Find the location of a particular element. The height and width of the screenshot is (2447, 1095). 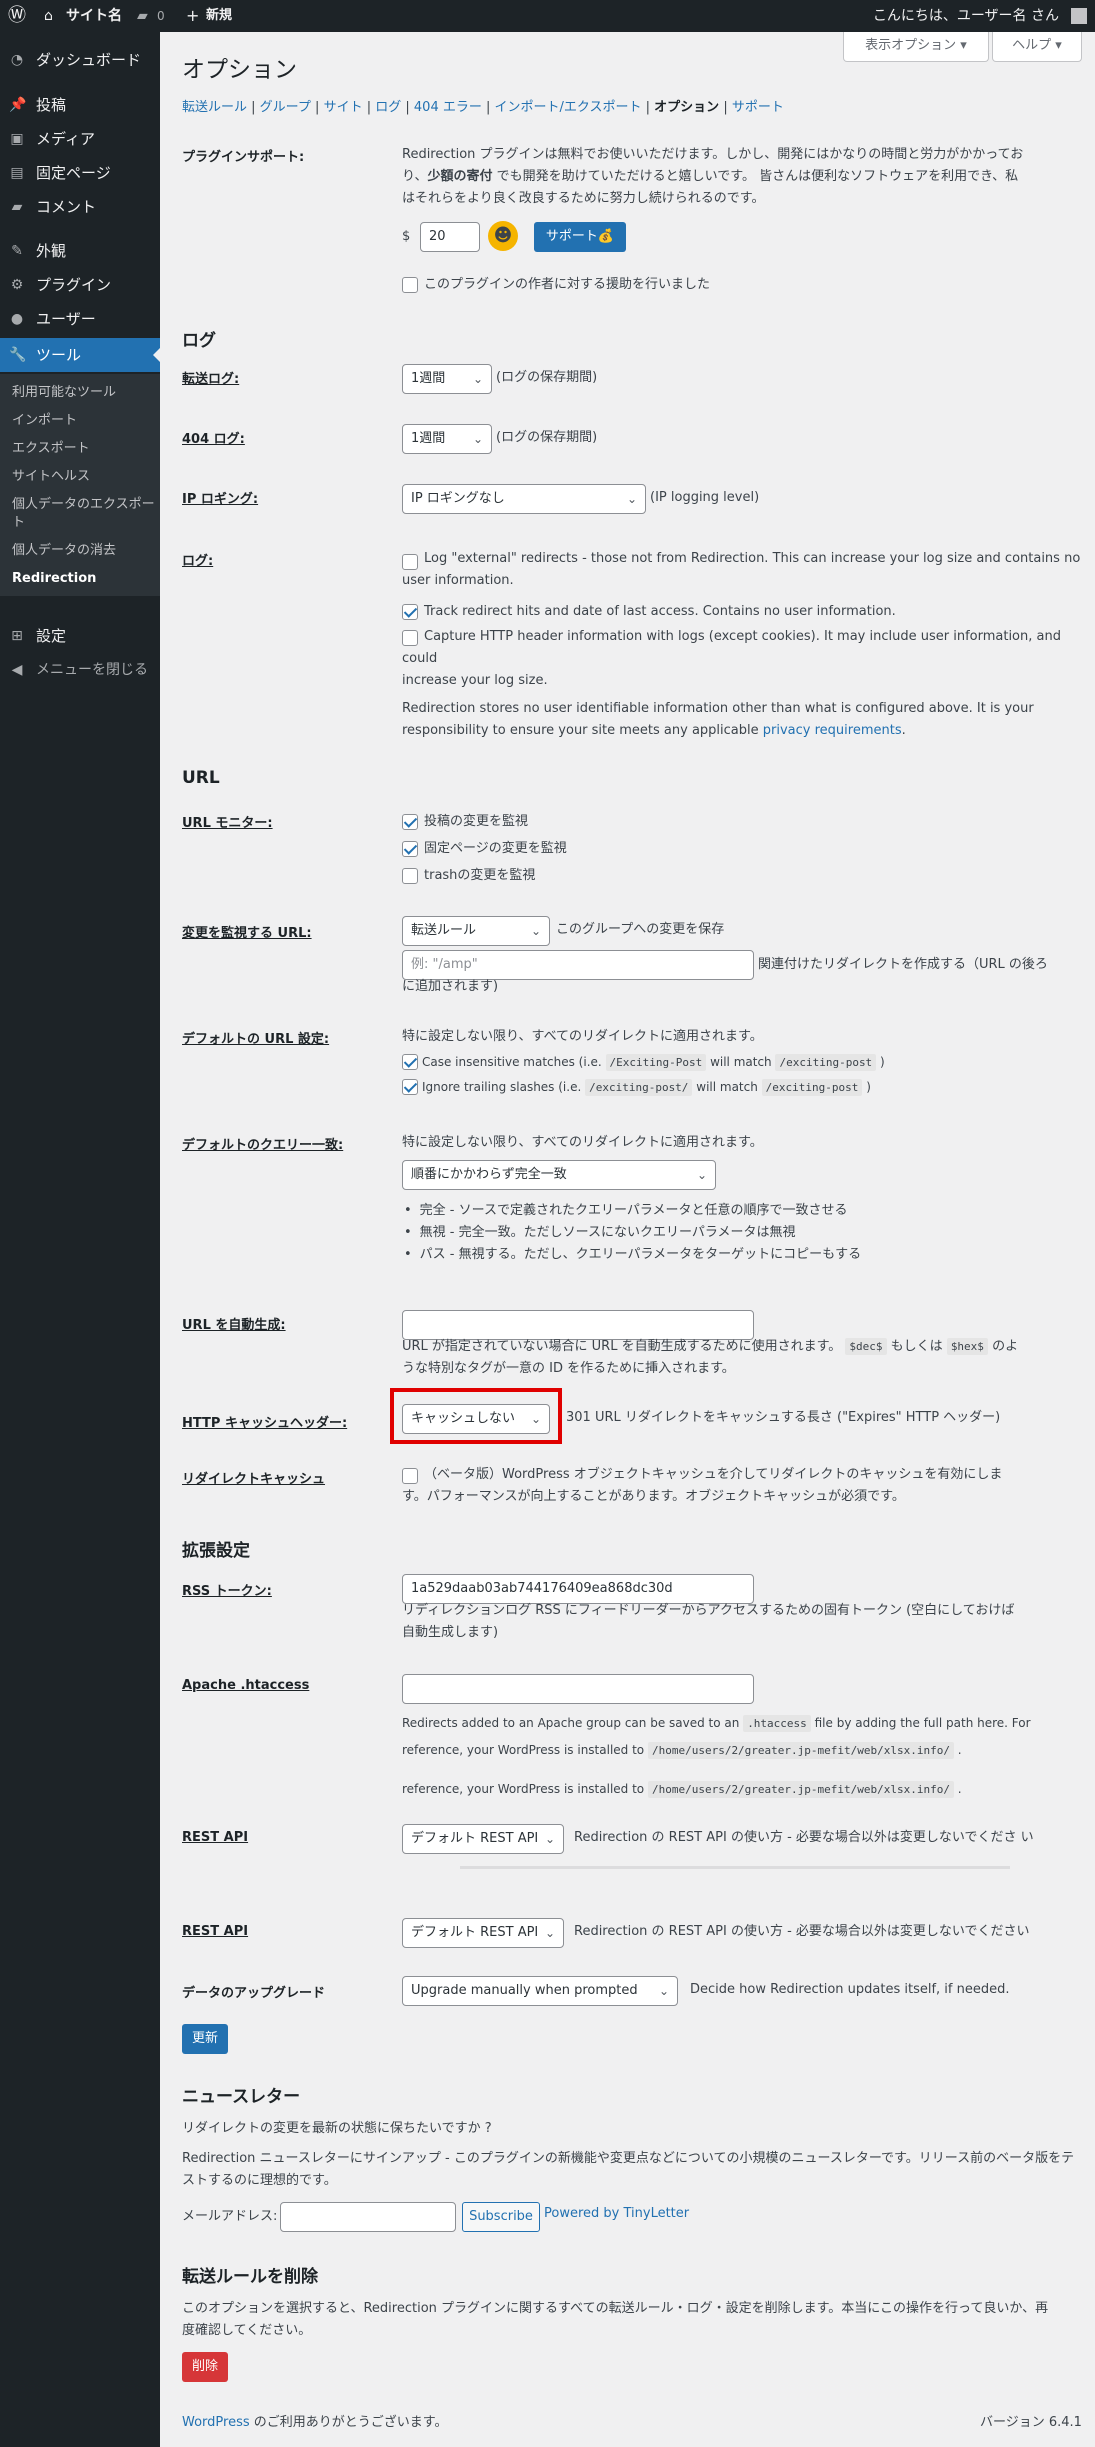

page-title: オプション is located at coordinates (239, 70).